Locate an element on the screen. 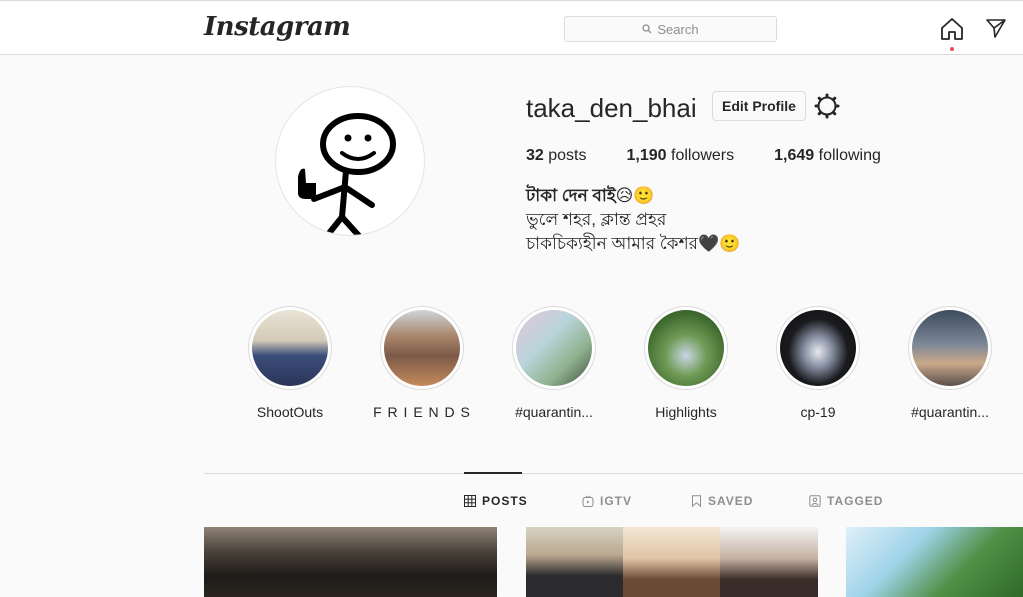 This screenshot has height=597, width=1023. followers-link: 1,190 followers is located at coordinates (681, 156).